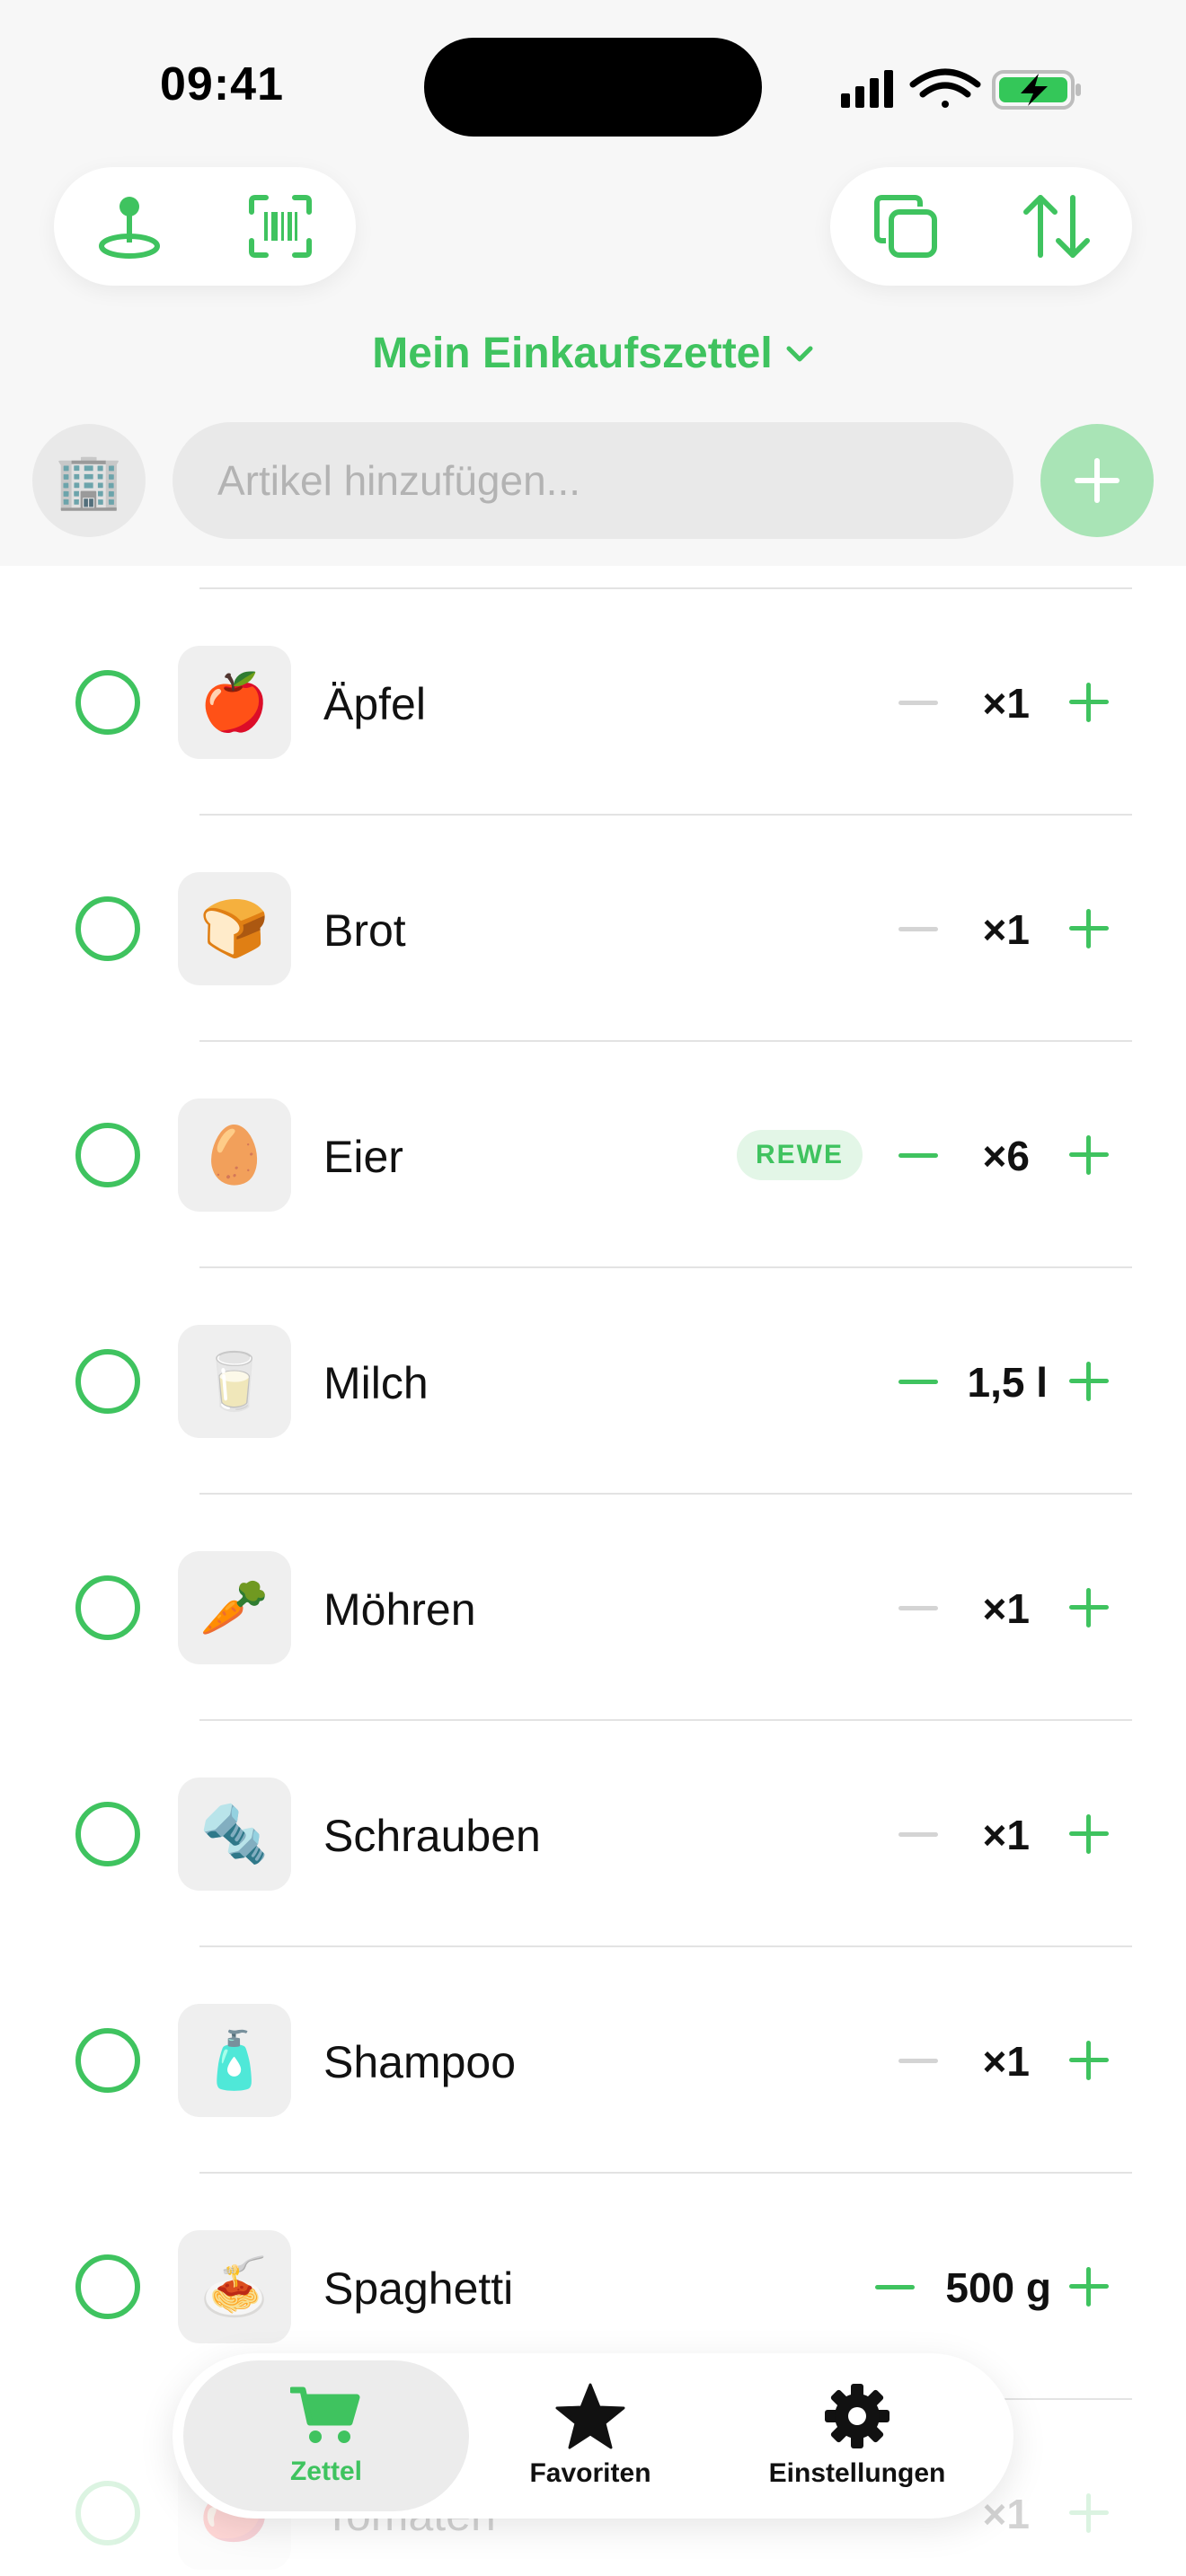 The width and height of the screenshot is (1186, 2576). I want to click on item-quantity: 500 g, so click(998, 2287).